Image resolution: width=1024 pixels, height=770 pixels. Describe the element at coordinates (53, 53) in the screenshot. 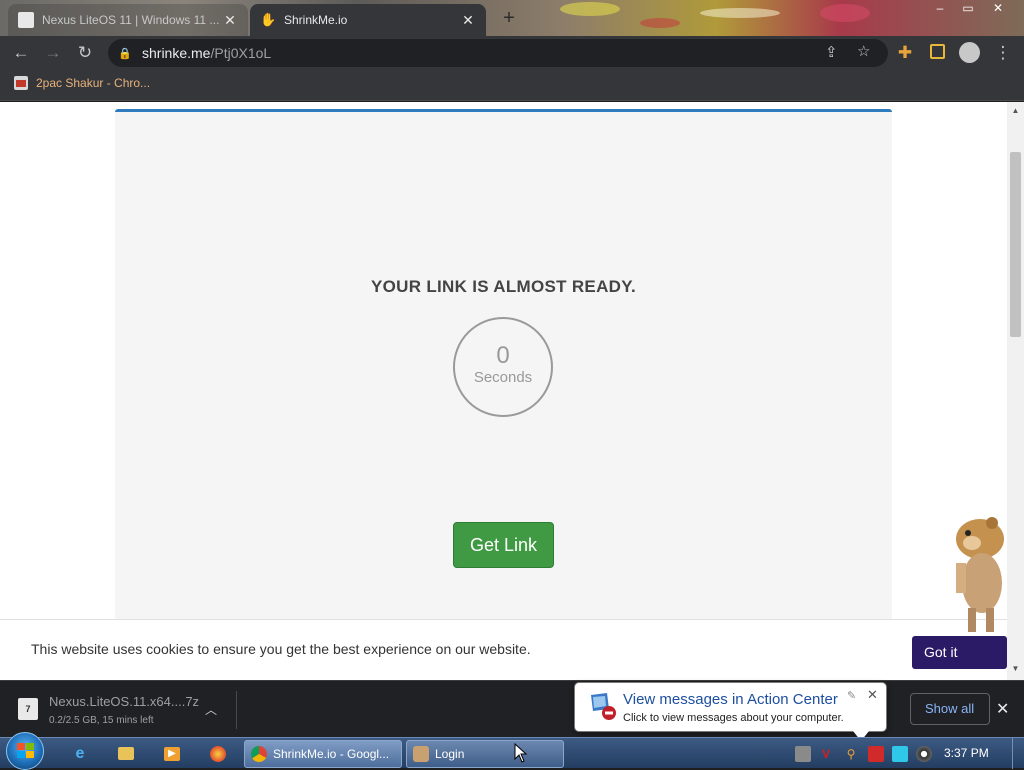

I see `forward-icon: →` at that location.